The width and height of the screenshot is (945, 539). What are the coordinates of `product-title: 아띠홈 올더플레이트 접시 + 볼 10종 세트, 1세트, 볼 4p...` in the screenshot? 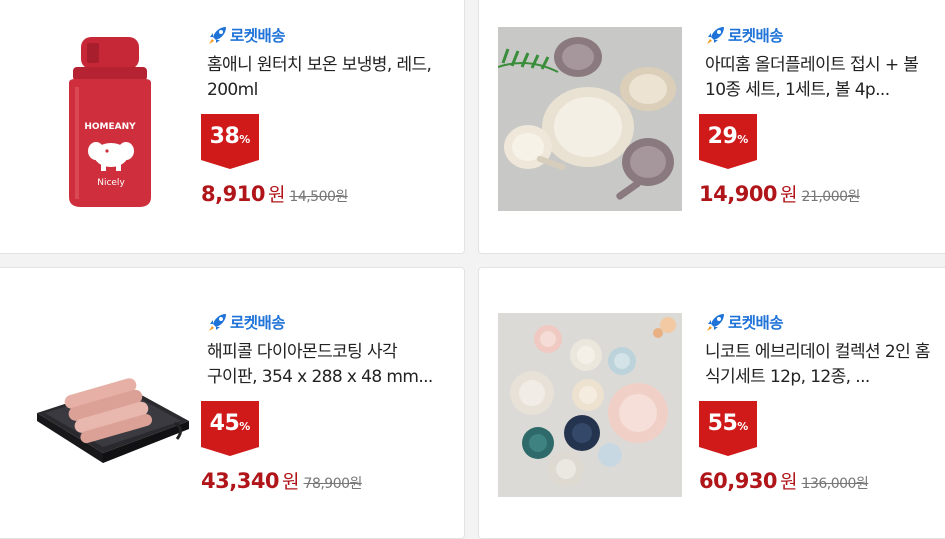 It's located at (820, 78).